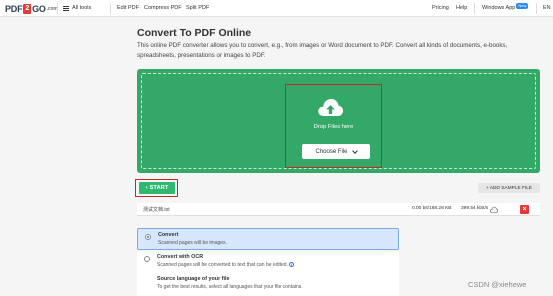 Image resolution: width=553 pixels, height=296 pixels. I want to click on csdn-watermark: CSDN @xiehewe, so click(497, 284).